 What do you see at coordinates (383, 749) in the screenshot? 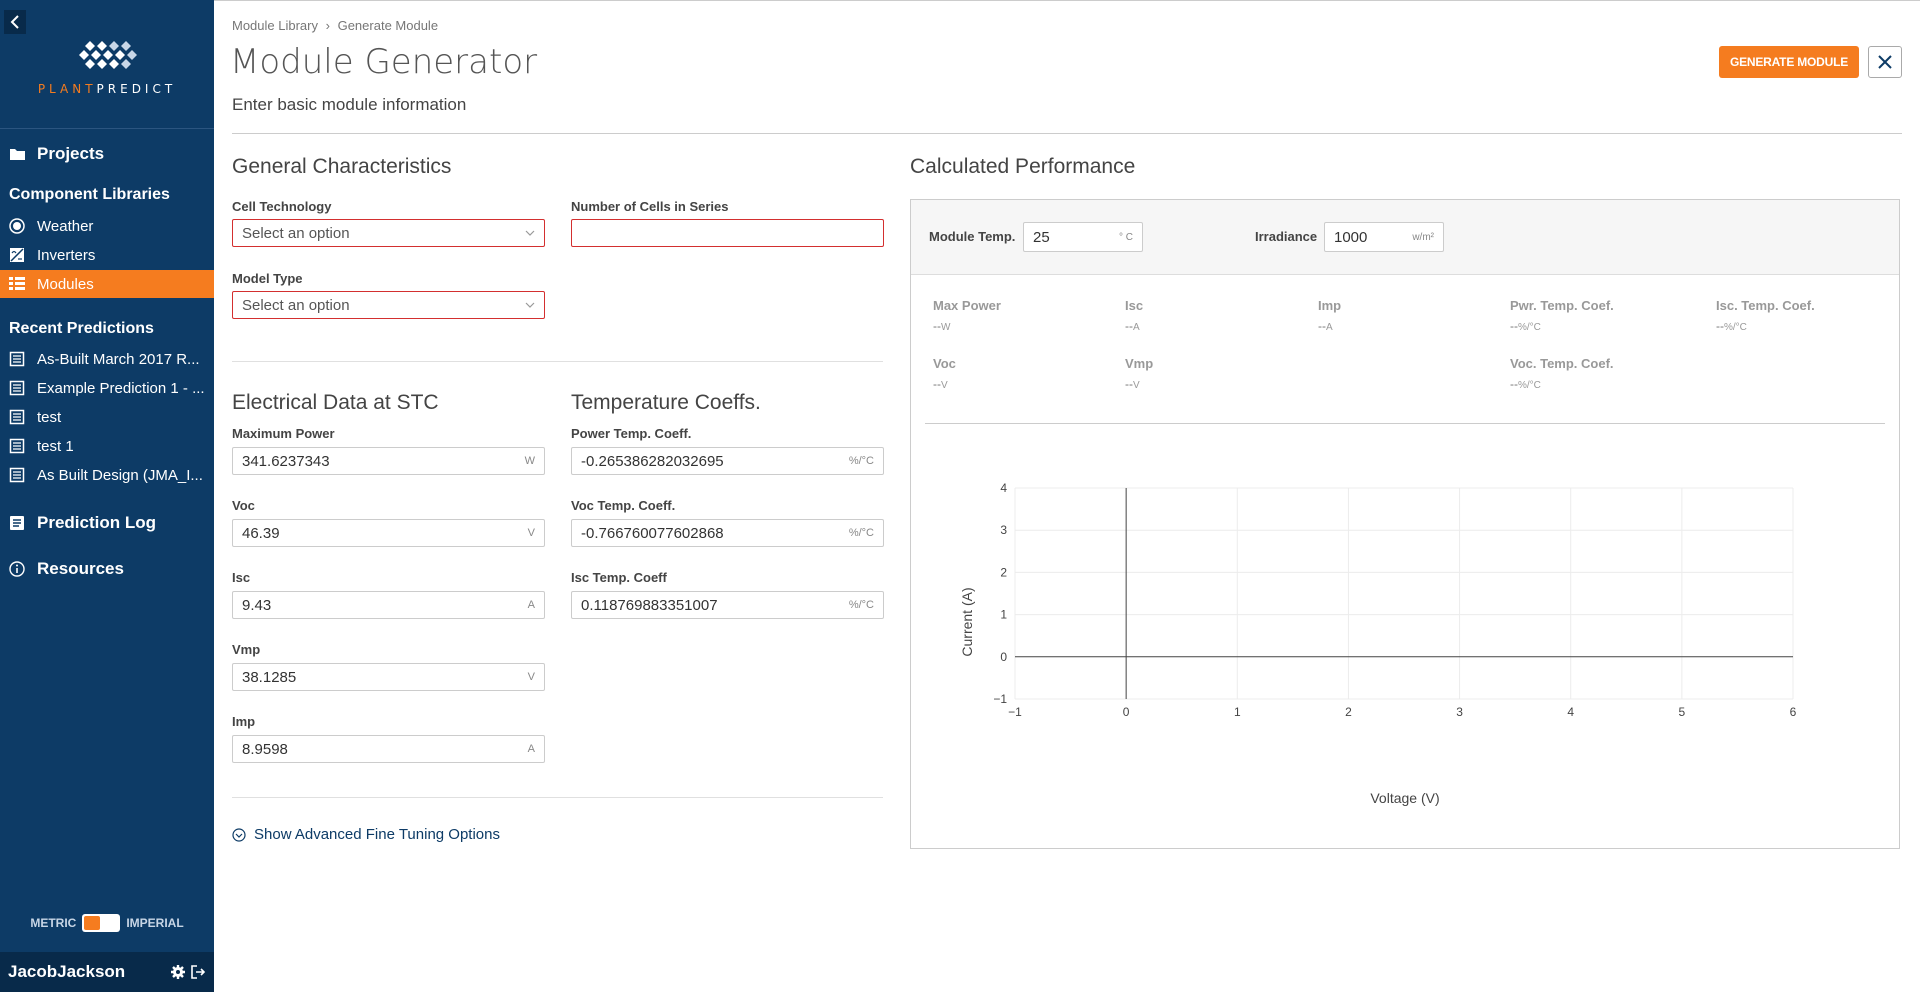
I see `imp-input` at bounding box center [383, 749].